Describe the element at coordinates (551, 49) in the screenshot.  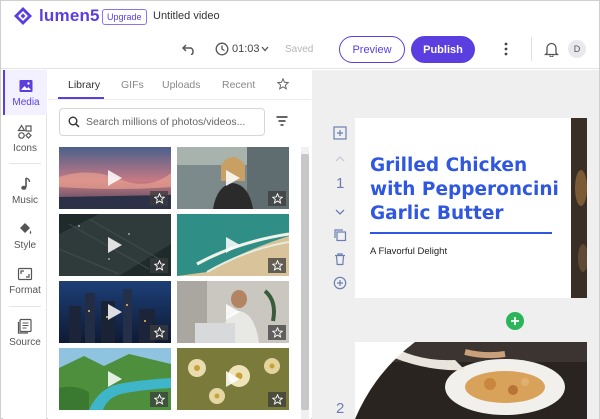
I see `bell-icon` at that location.